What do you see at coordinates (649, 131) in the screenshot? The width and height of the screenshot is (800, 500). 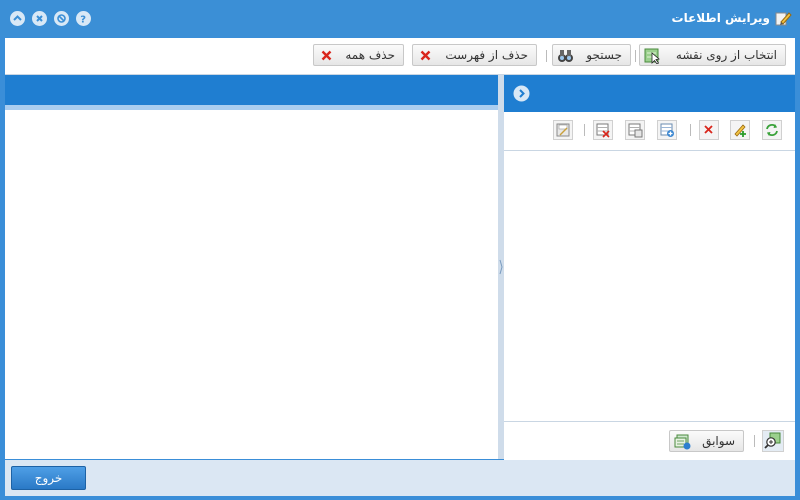 I see `layers-toolbar` at bounding box center [649, 131].